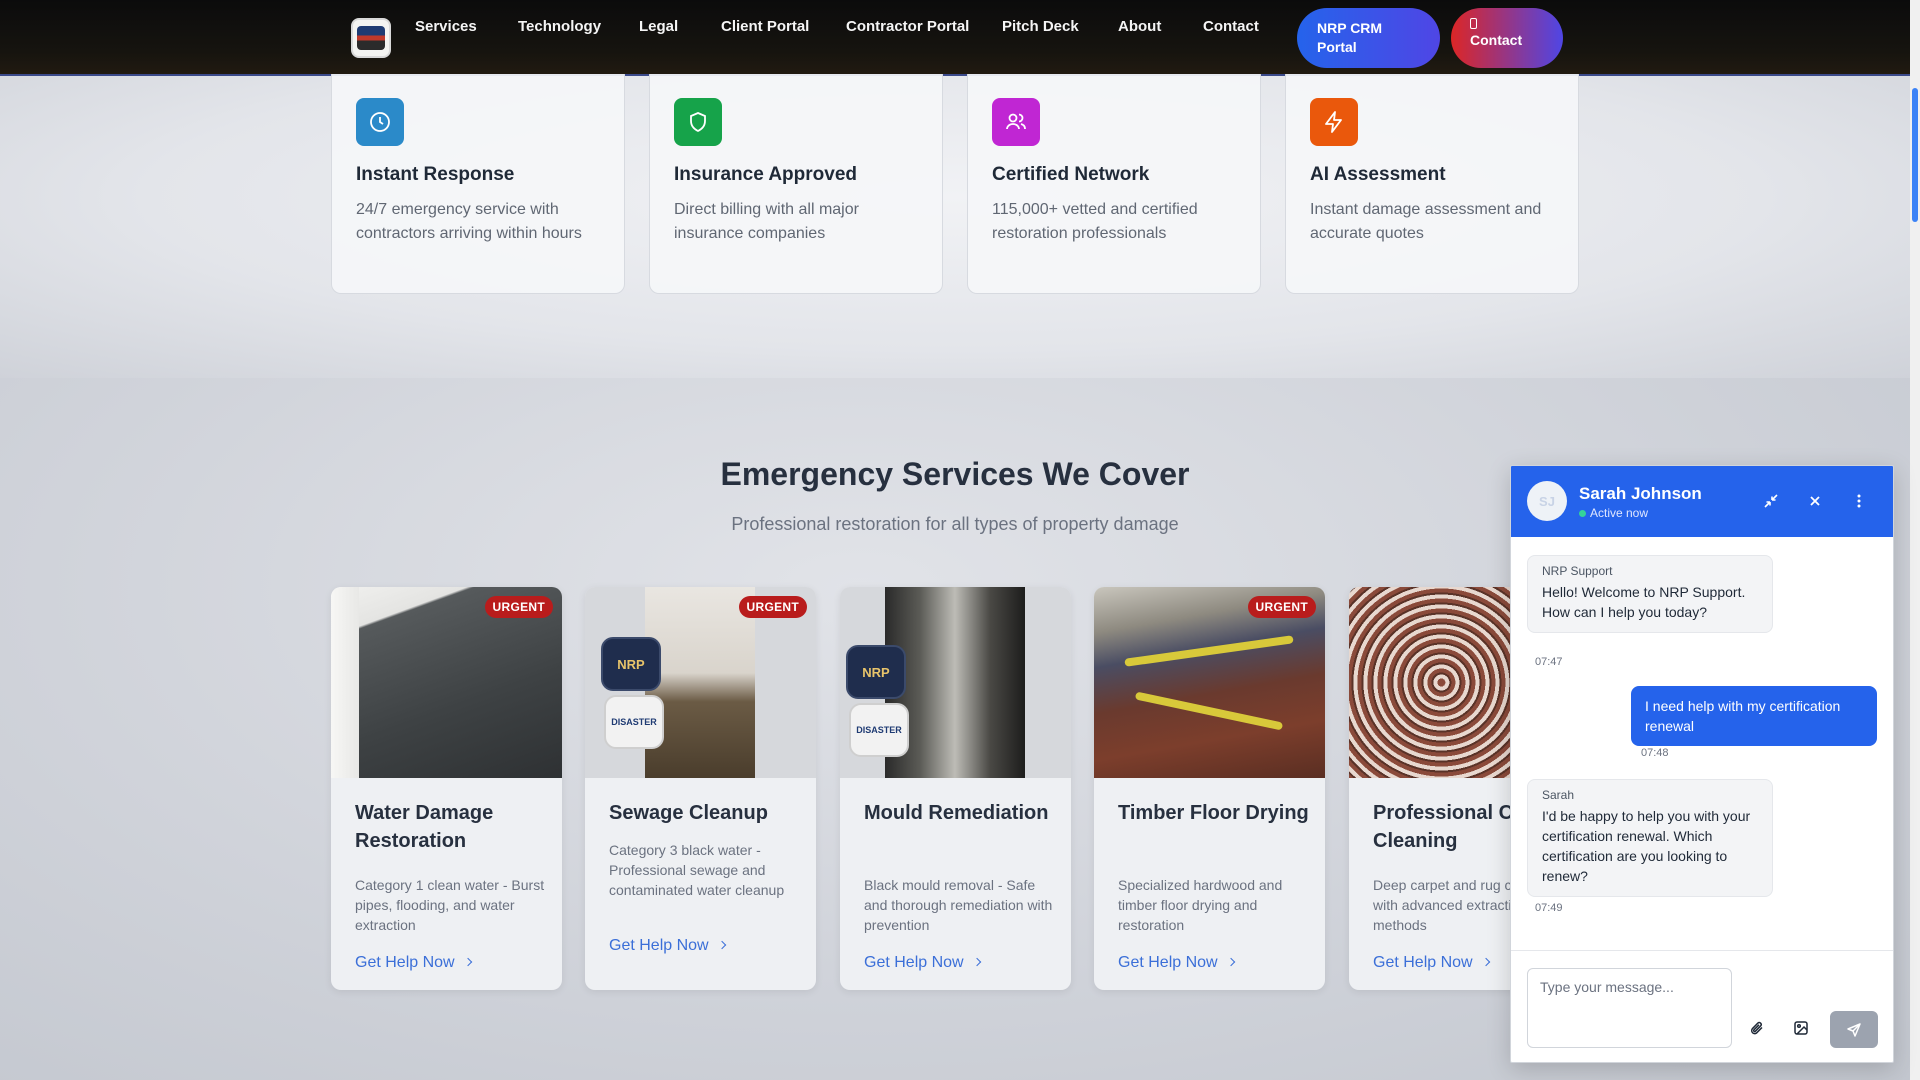 The height and width of the screenshot is (1080, 1920). I want to click on scrollbar-thumb, so click(1915, 155).